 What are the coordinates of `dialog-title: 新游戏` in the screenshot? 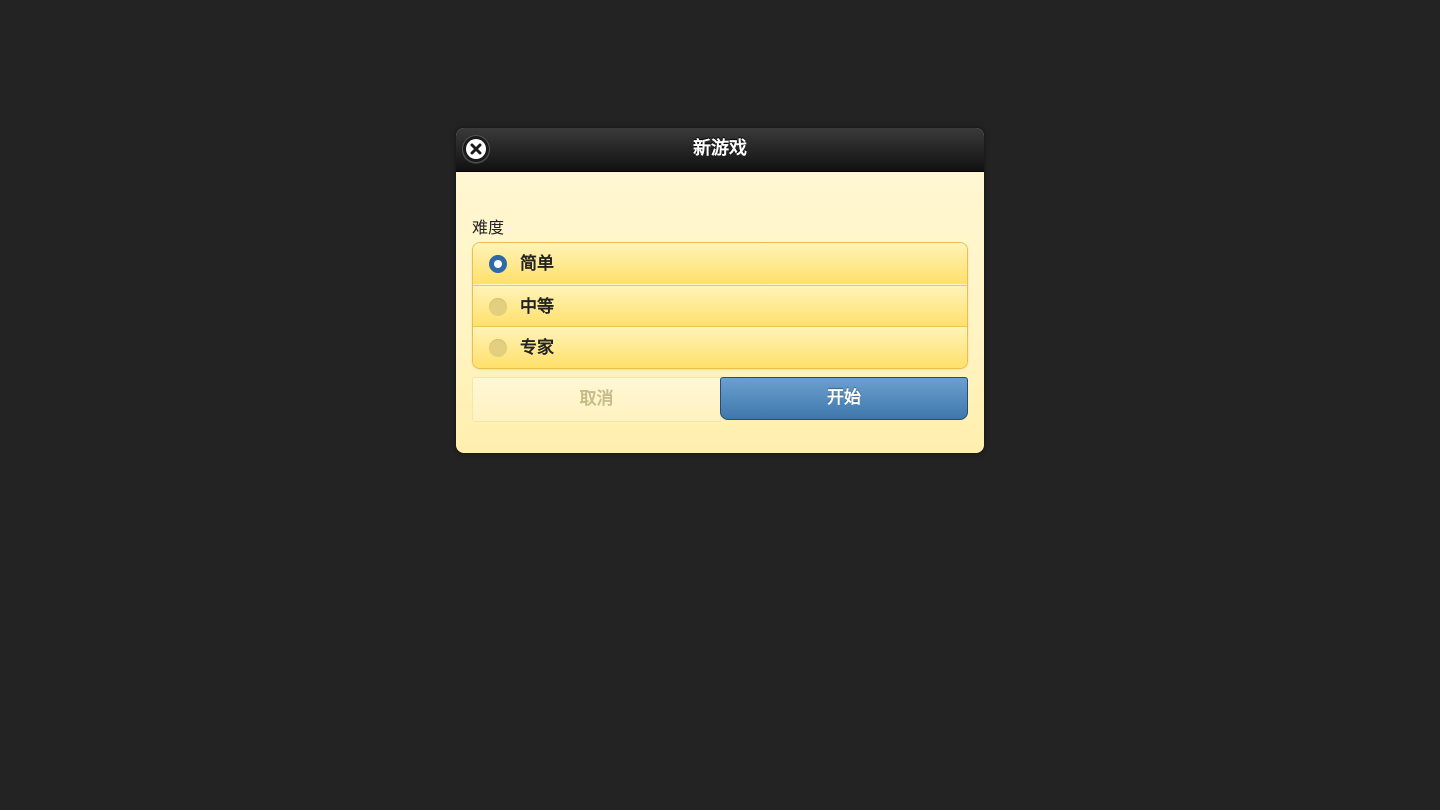 It's located at (720, 148).